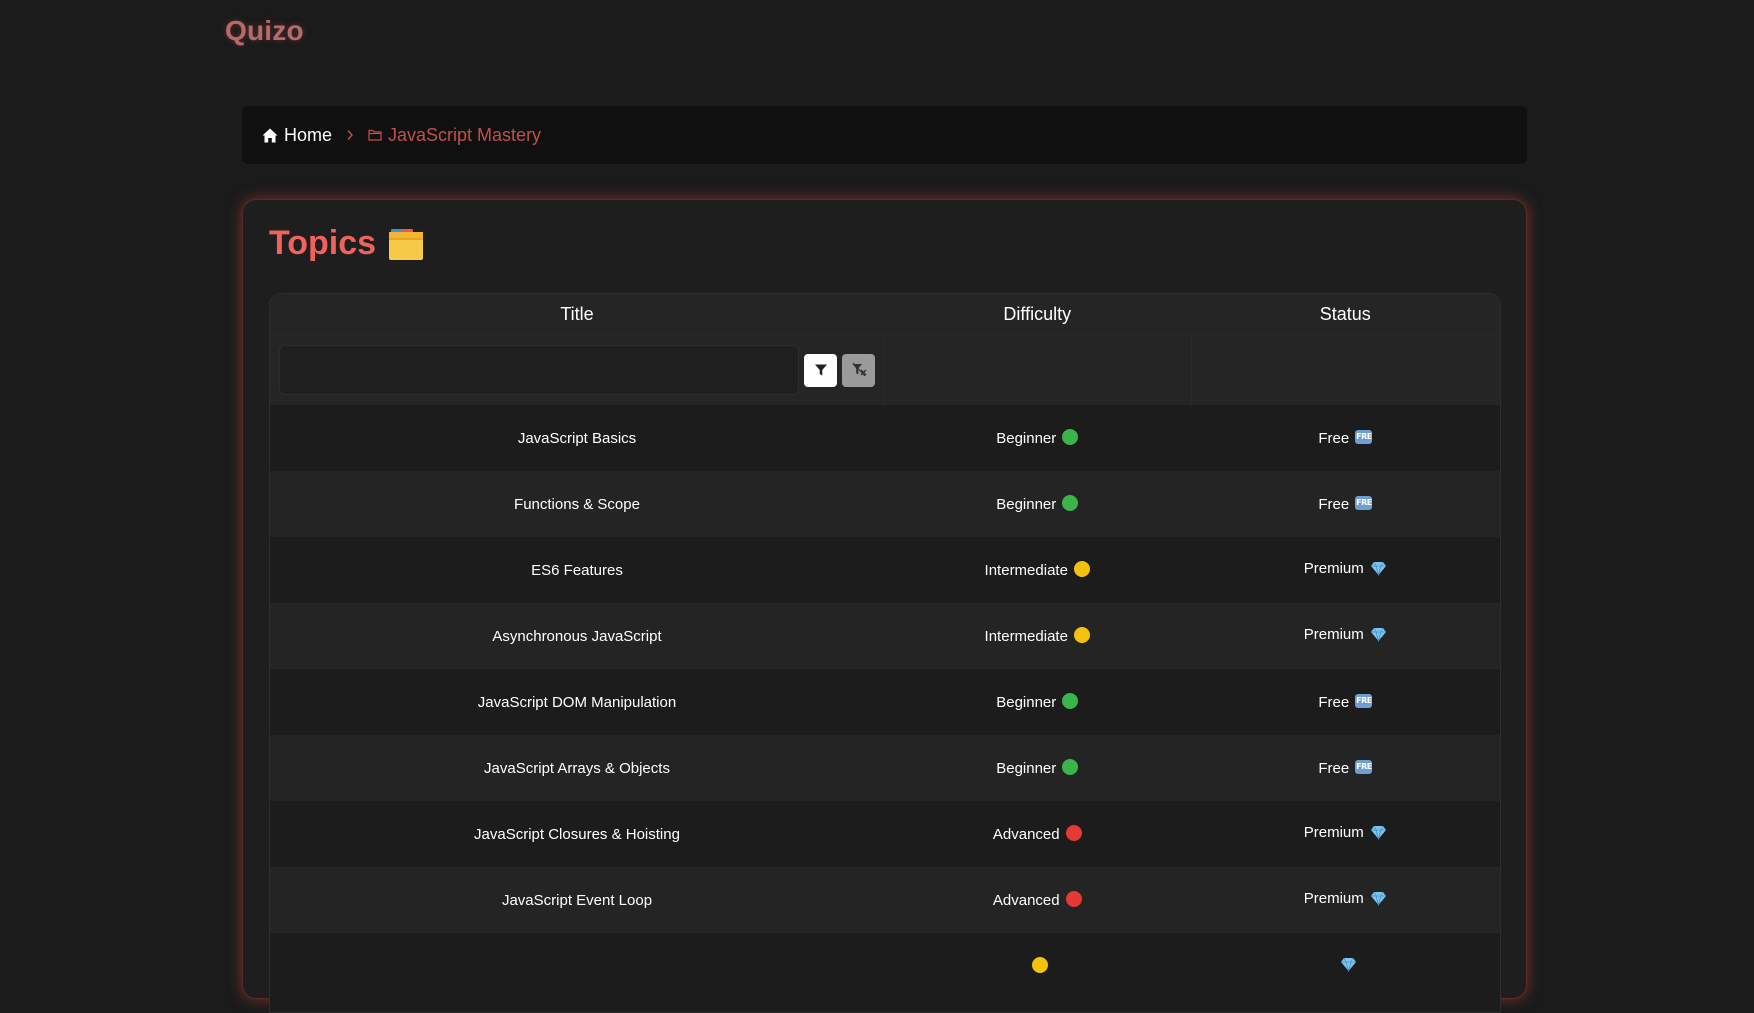 The height and width of the screenshot is (1013, 1754). What do you see at coordinates (577, 768) in the screenshot?
I see `cell-title: JavaScript Arrays & Objects` at bounding box center [577, 768].